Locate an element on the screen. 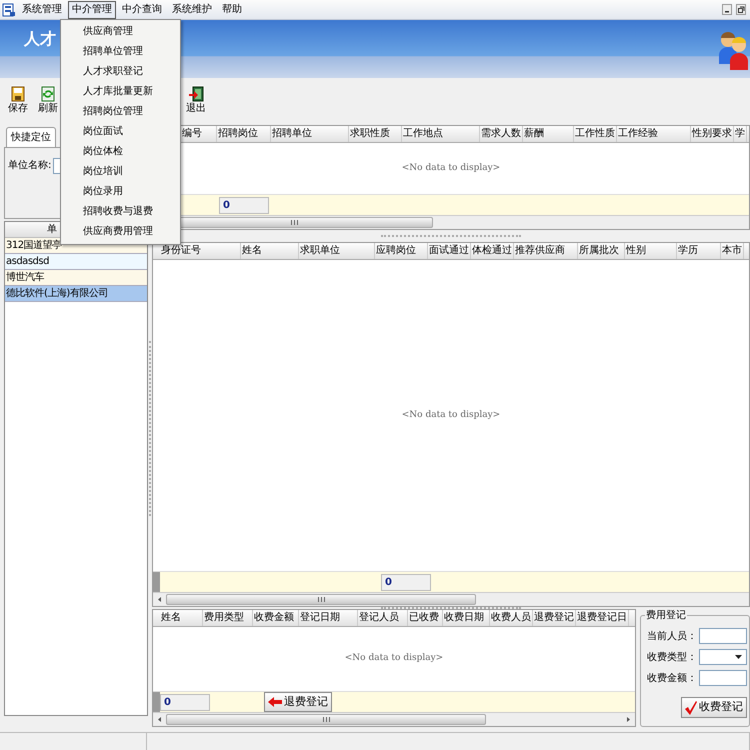 This screenshot has width=750, height=750. field-label: 收费类型： is located at coordinates (672, 657).